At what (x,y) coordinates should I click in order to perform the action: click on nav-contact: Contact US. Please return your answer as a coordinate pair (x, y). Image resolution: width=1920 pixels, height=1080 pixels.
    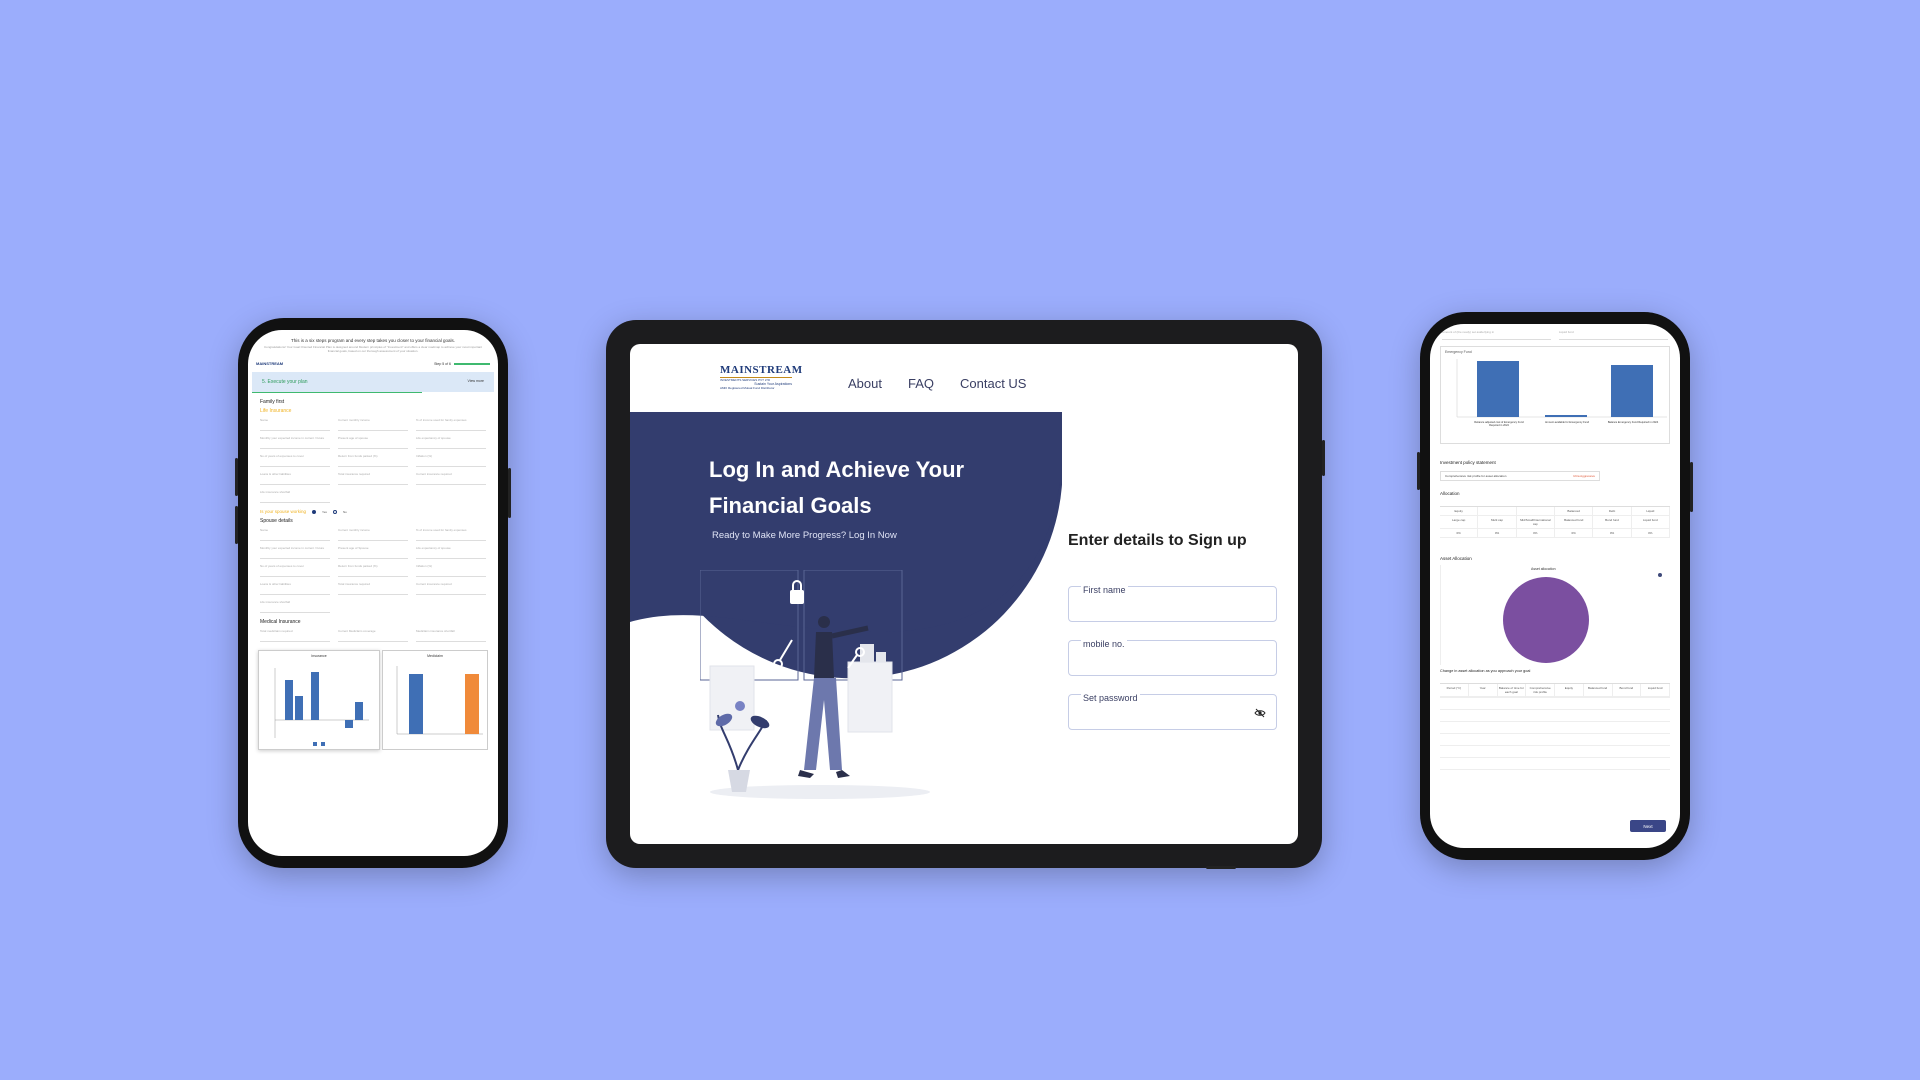
    Looking at the image, I should click on (993, 383).